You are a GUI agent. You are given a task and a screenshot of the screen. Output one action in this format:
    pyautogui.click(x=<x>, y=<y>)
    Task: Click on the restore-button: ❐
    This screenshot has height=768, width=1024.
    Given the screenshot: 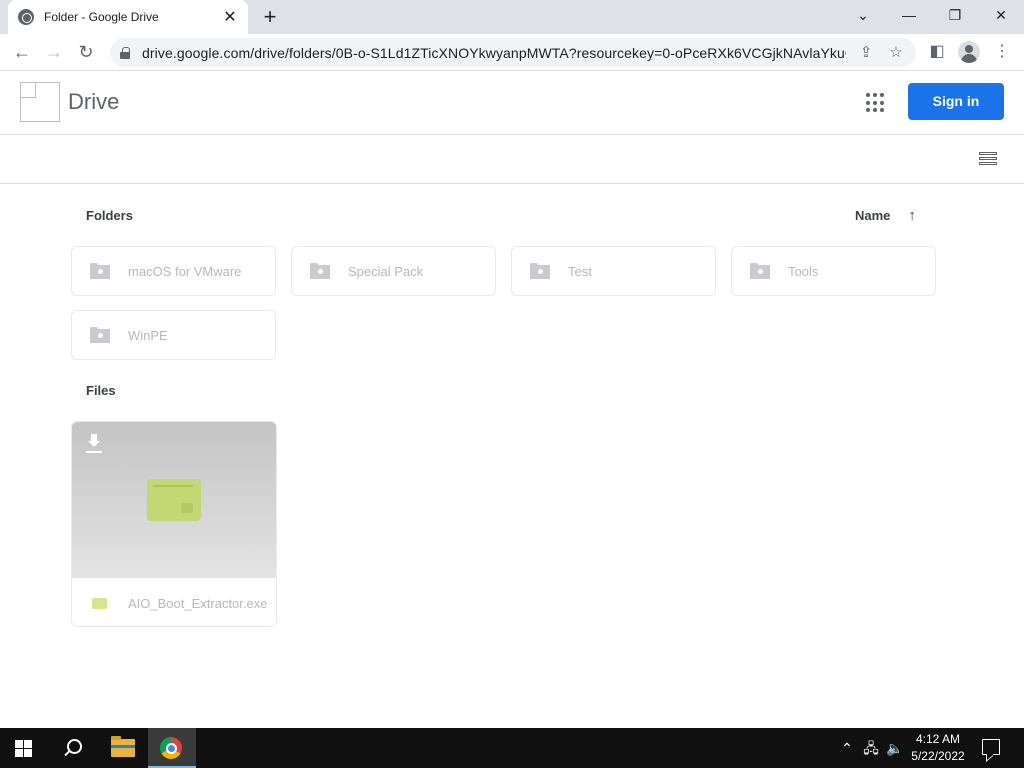 What is the action you would take?
    pyautogui.click(x=955, y=15)
    